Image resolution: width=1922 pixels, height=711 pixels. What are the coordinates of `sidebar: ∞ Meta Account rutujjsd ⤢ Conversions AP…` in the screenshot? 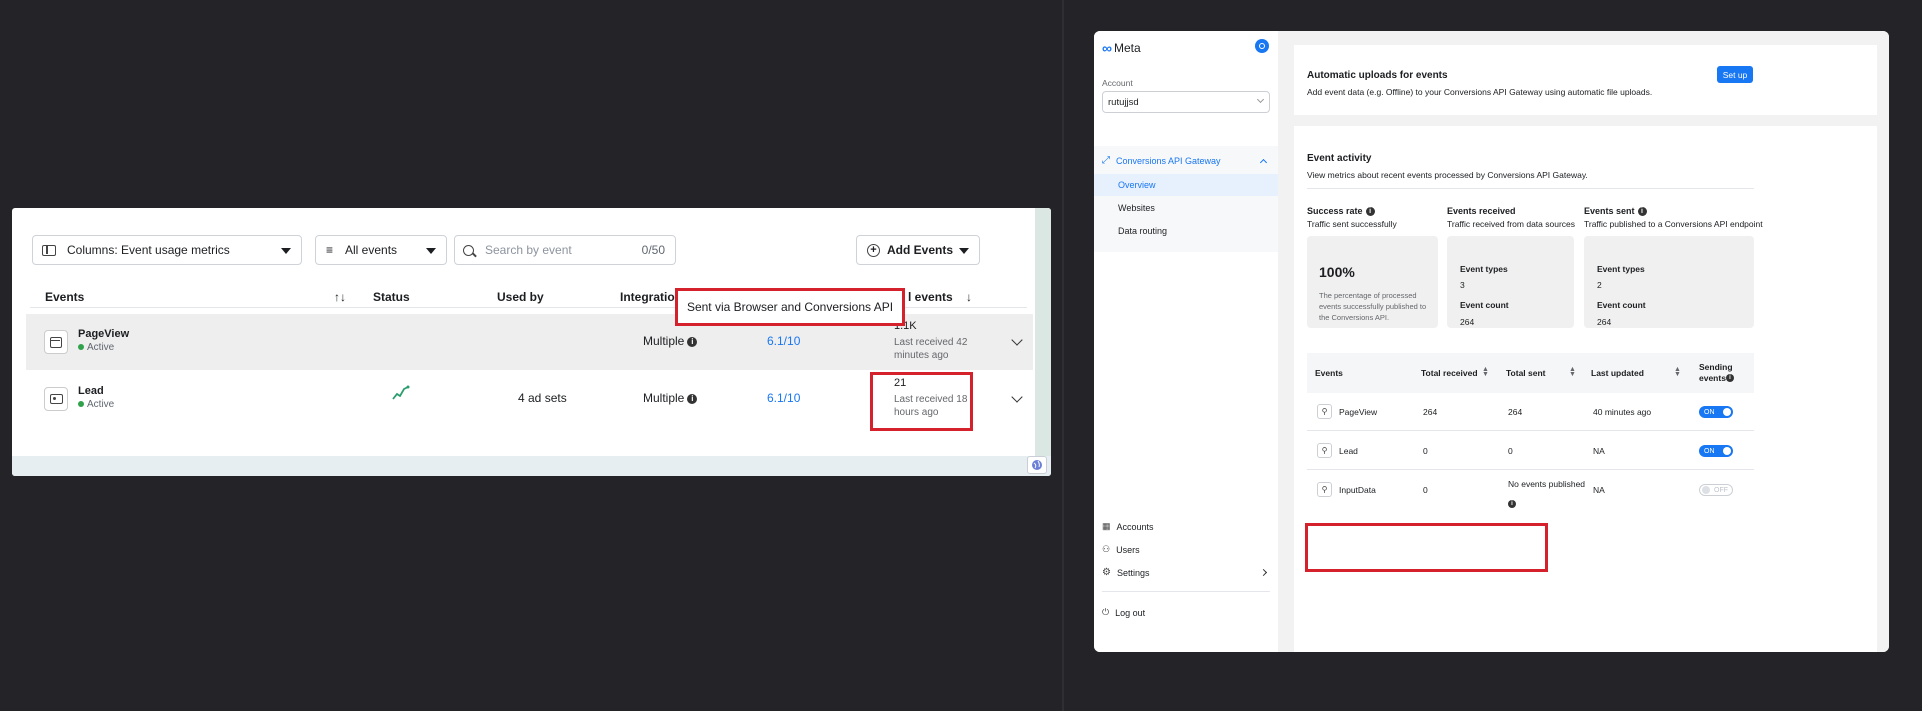 It's located at (1186, 341).